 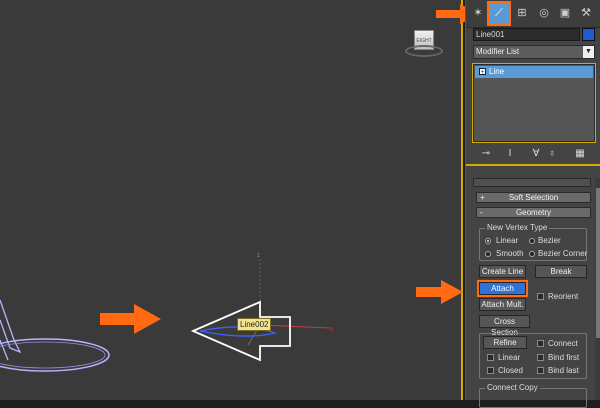 What do you see at coordinates (482, 72) in the screenshot?
I see `expand-icon: +` at bounding box center [482, 72].